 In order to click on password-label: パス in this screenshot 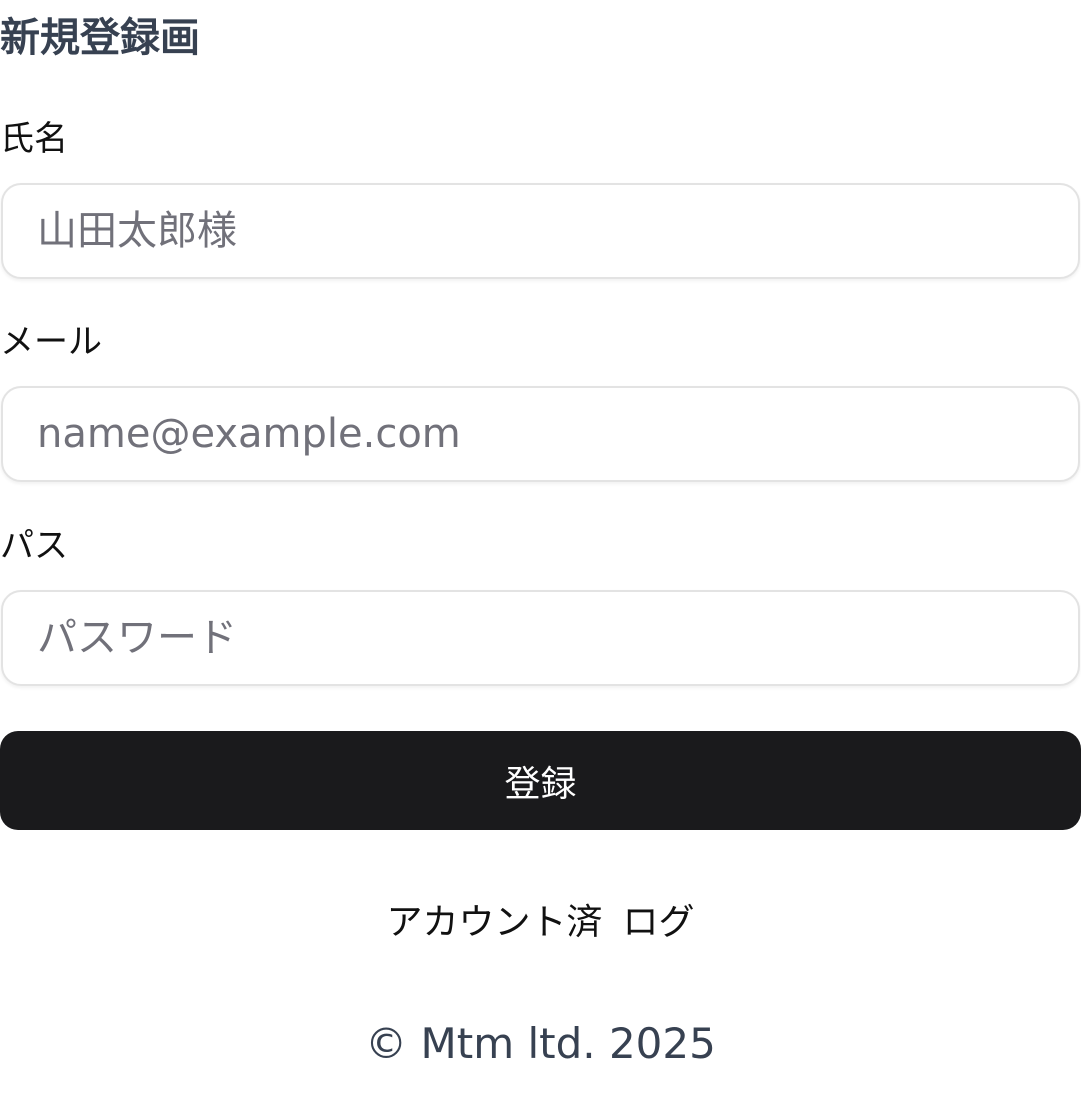, I will do `click(34, 546)`.